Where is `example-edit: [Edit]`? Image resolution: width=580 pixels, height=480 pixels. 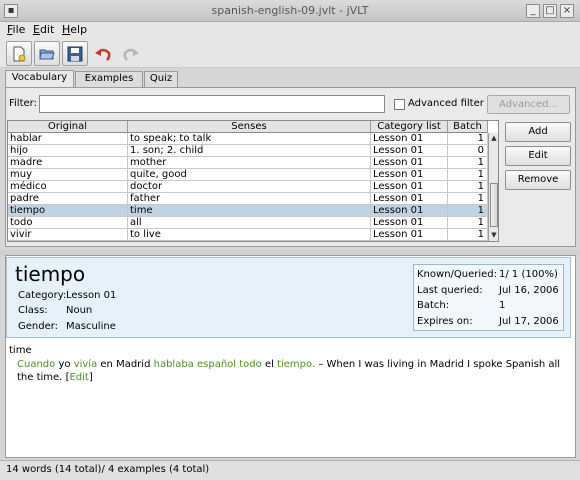
example-edit: [Edit] is located at coordinates (79, 377).